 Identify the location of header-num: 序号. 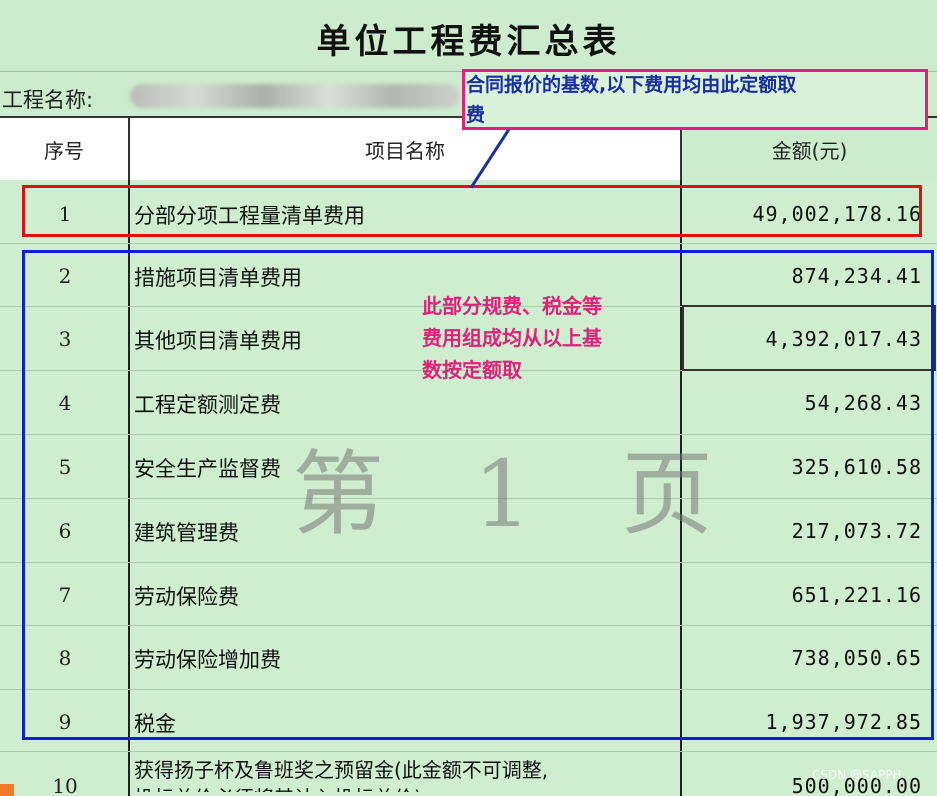
(65, 148).